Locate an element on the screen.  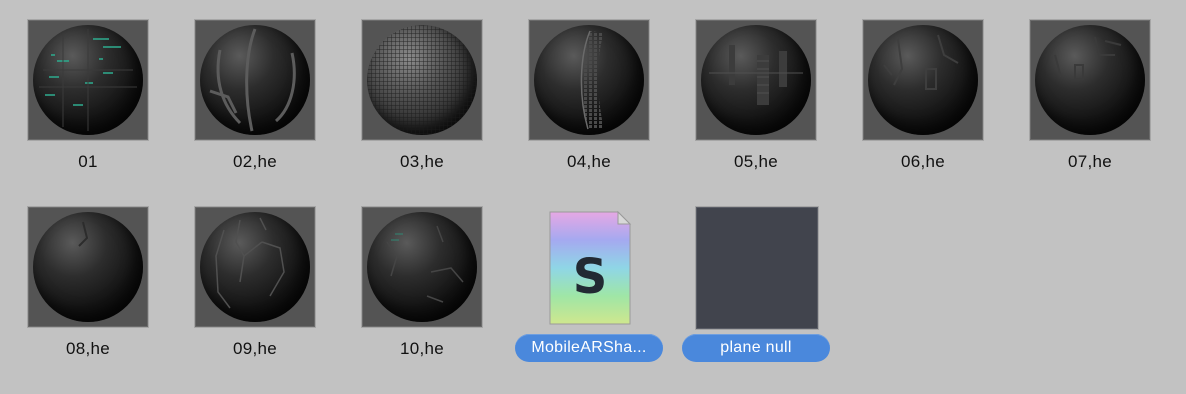
asset-item-plane-null: plane null is located at coordinates (756, 287).